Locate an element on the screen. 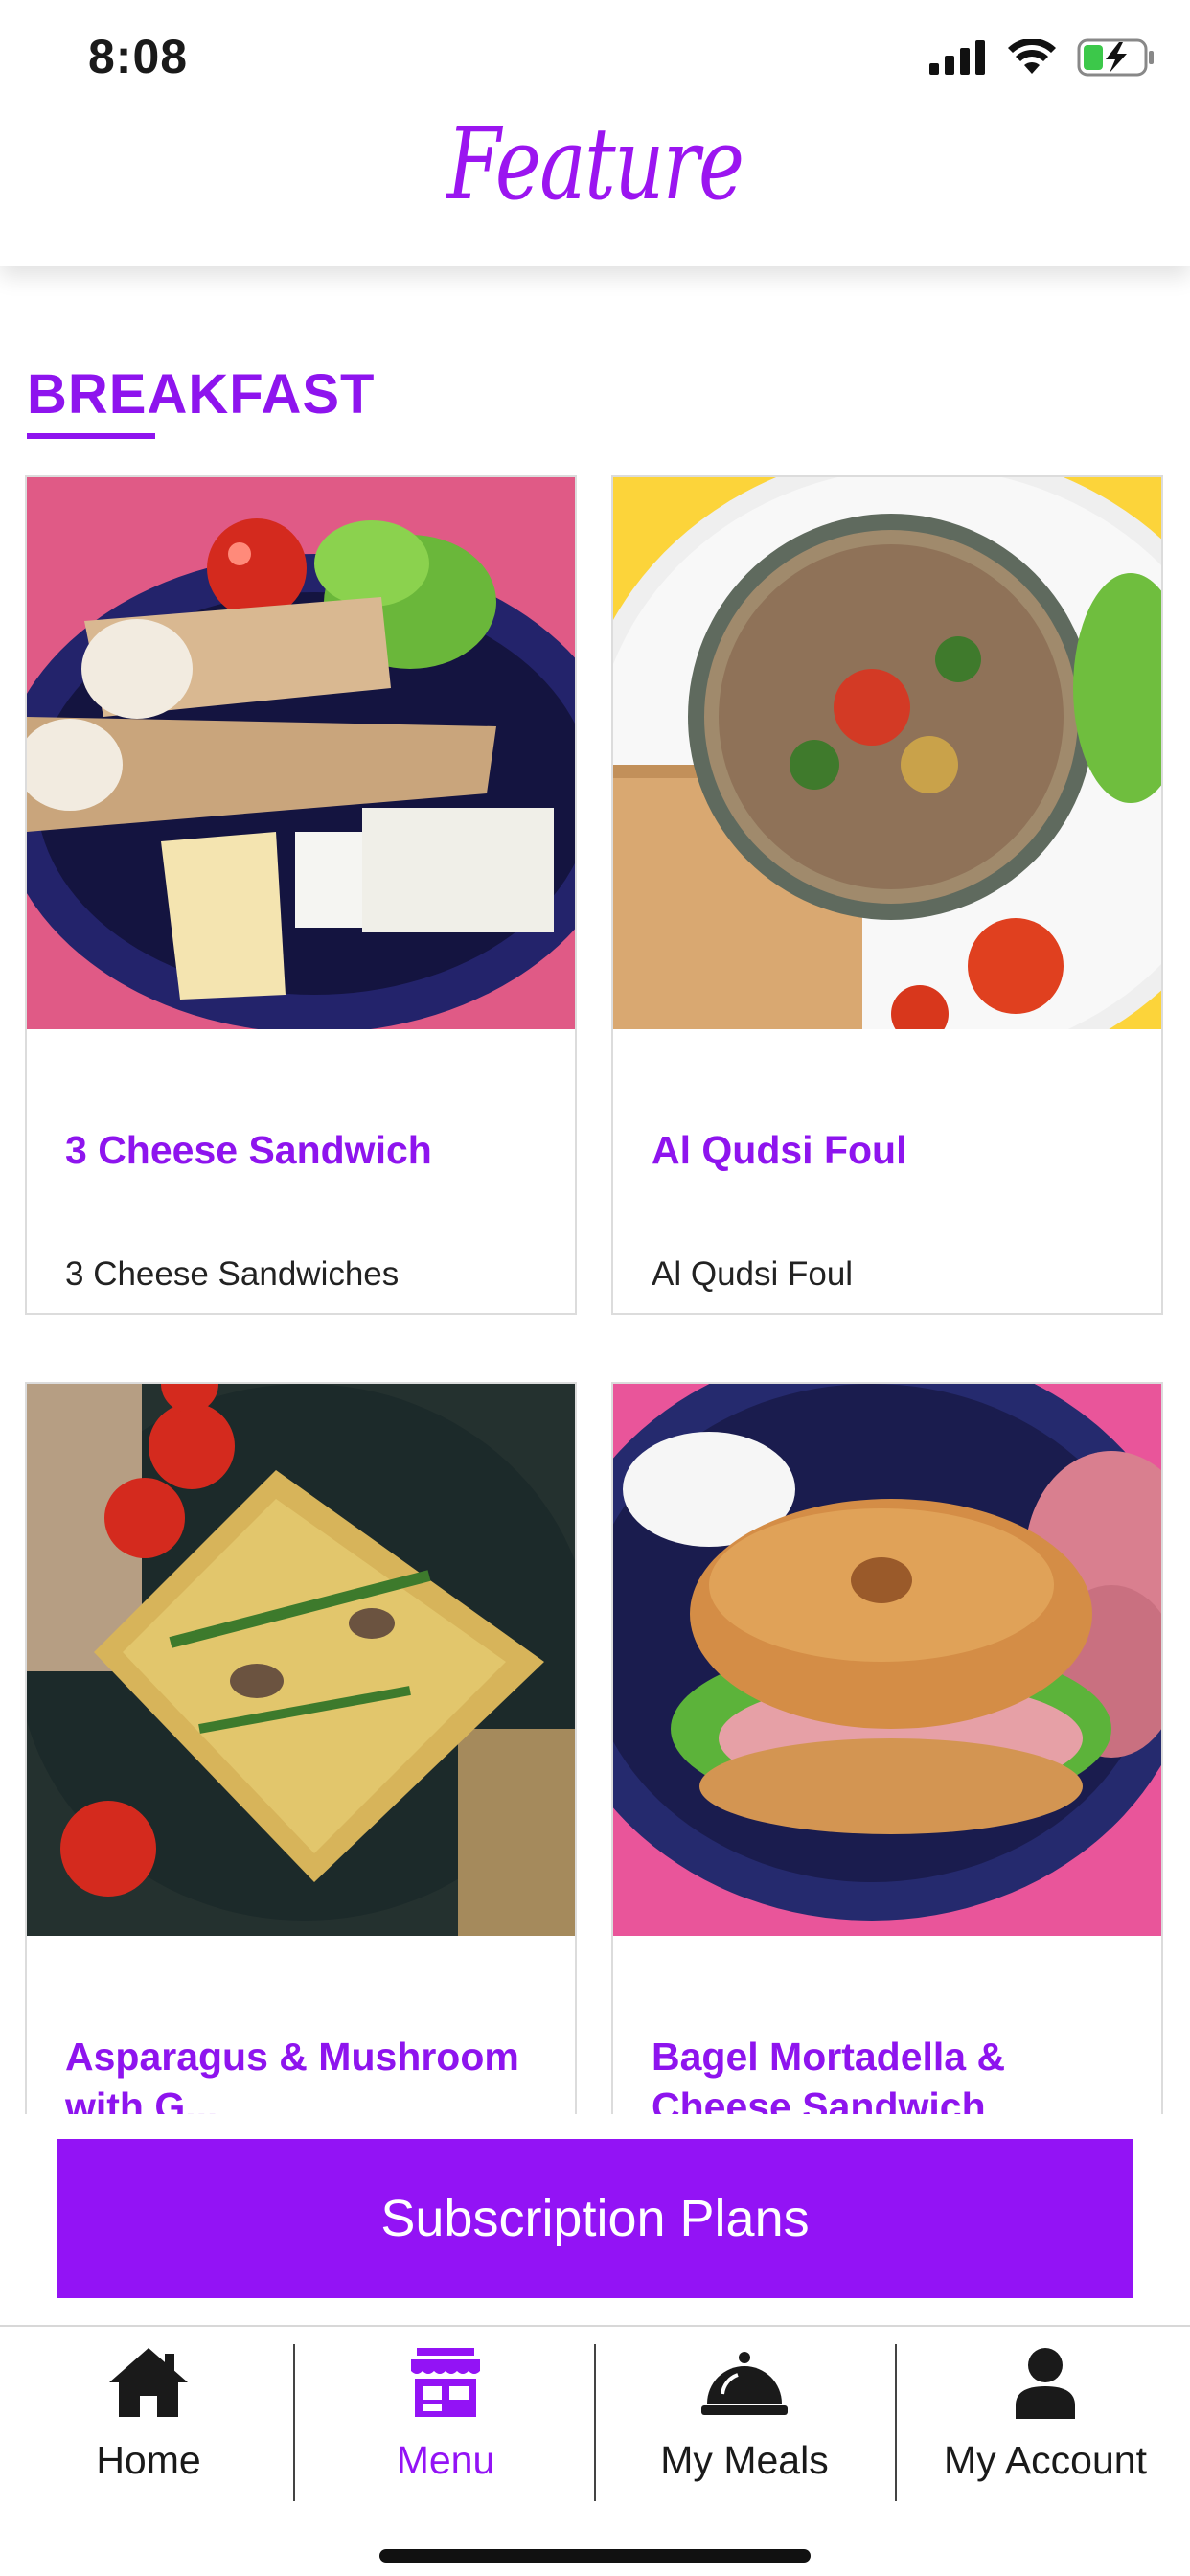  battery-charging-icon is located at coordinates (1115, 57).